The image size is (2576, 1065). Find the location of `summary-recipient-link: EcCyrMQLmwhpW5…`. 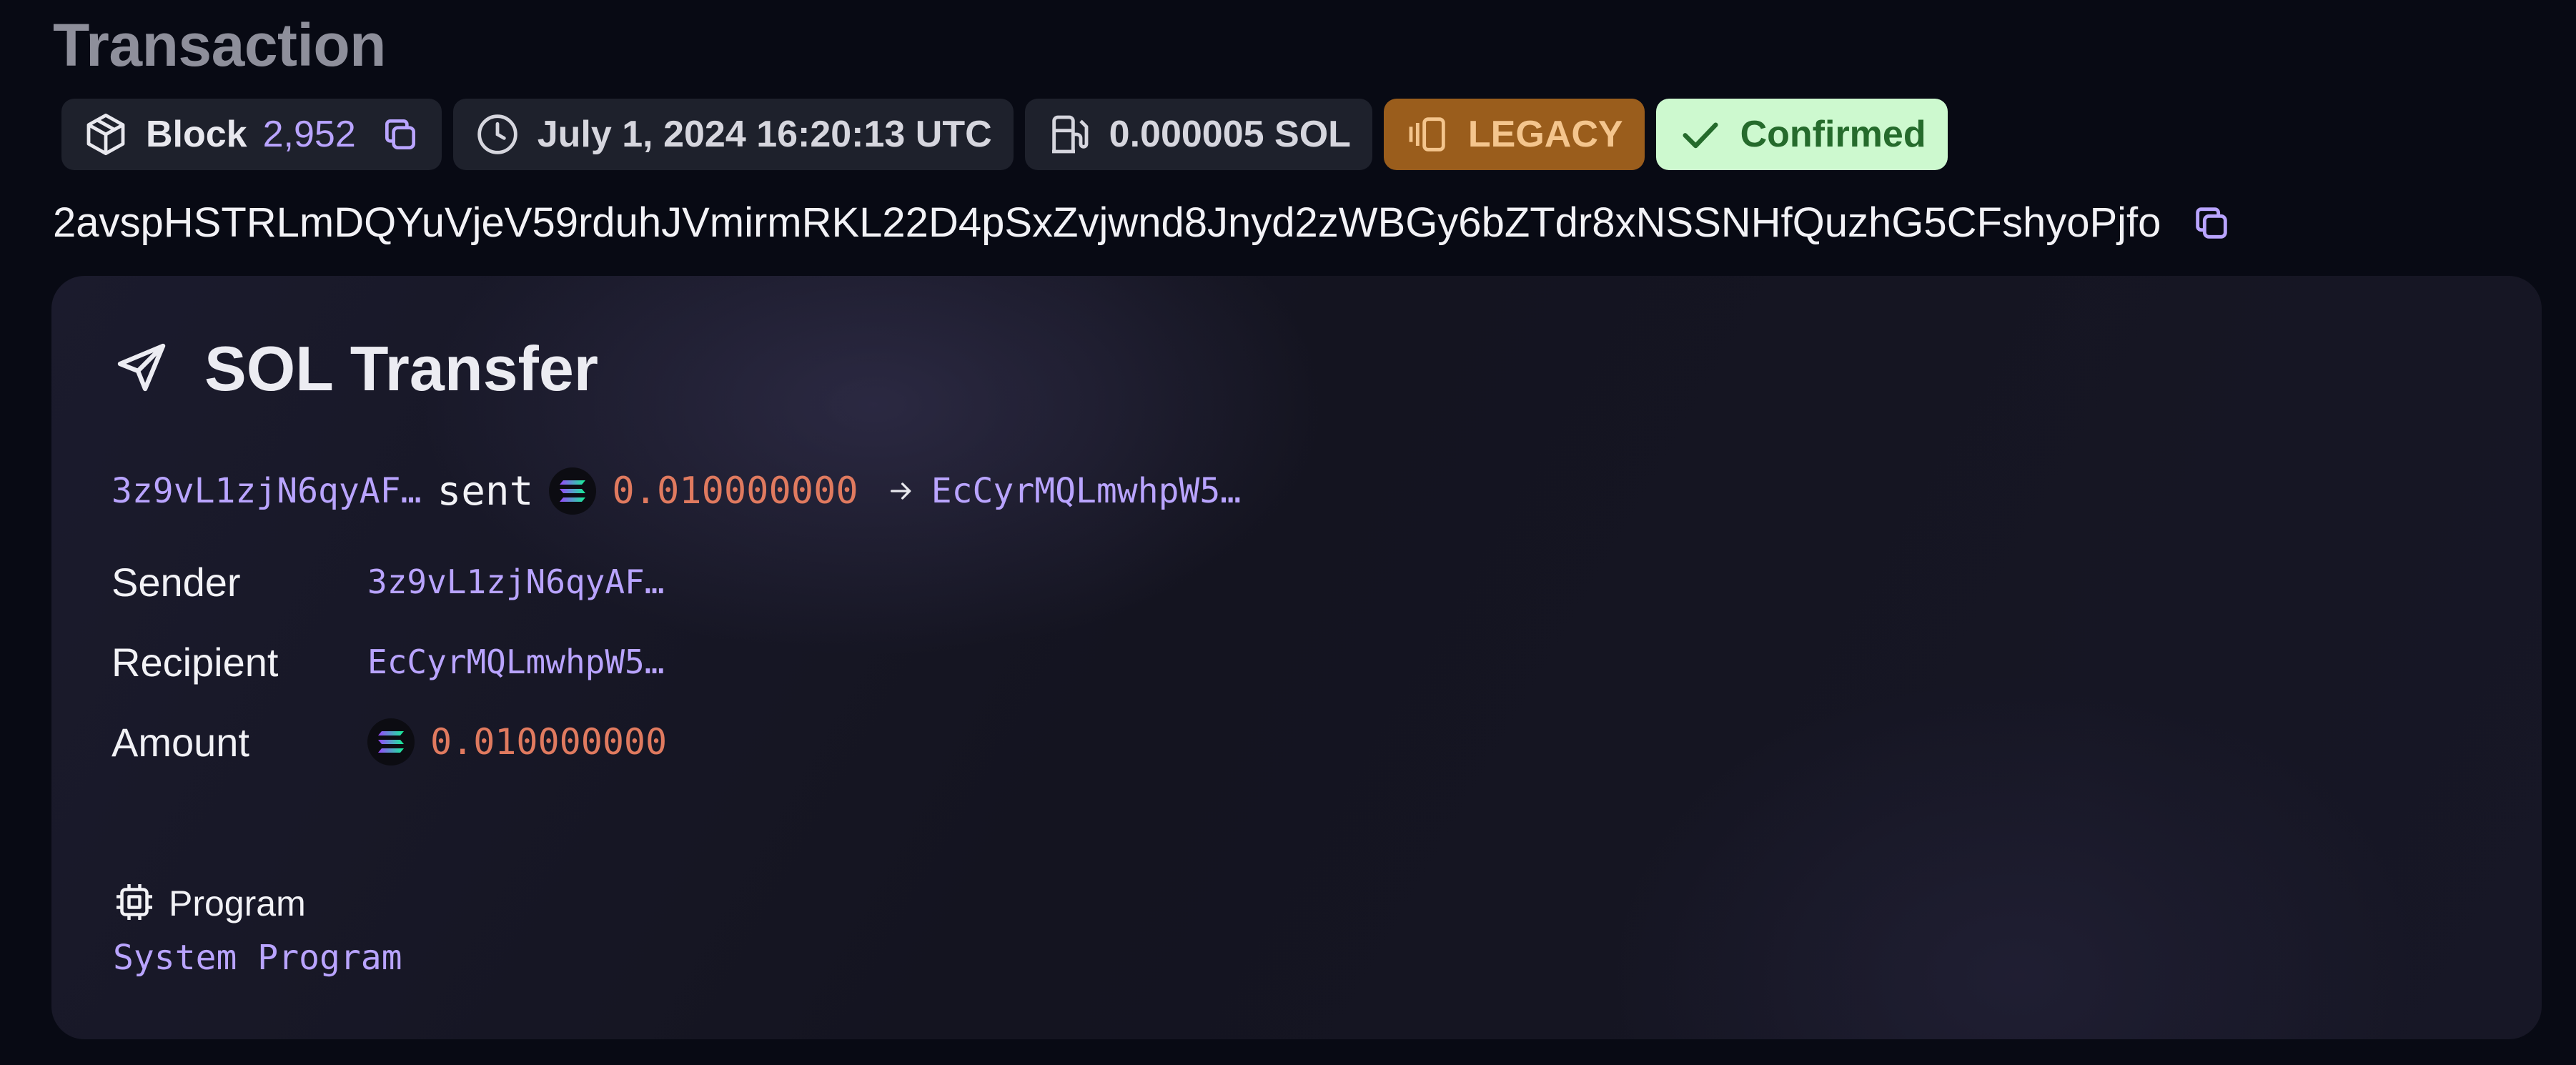

summary-recipient-link: EcCyrMQLmwhpW5… is located at coordinates (1086, 491).